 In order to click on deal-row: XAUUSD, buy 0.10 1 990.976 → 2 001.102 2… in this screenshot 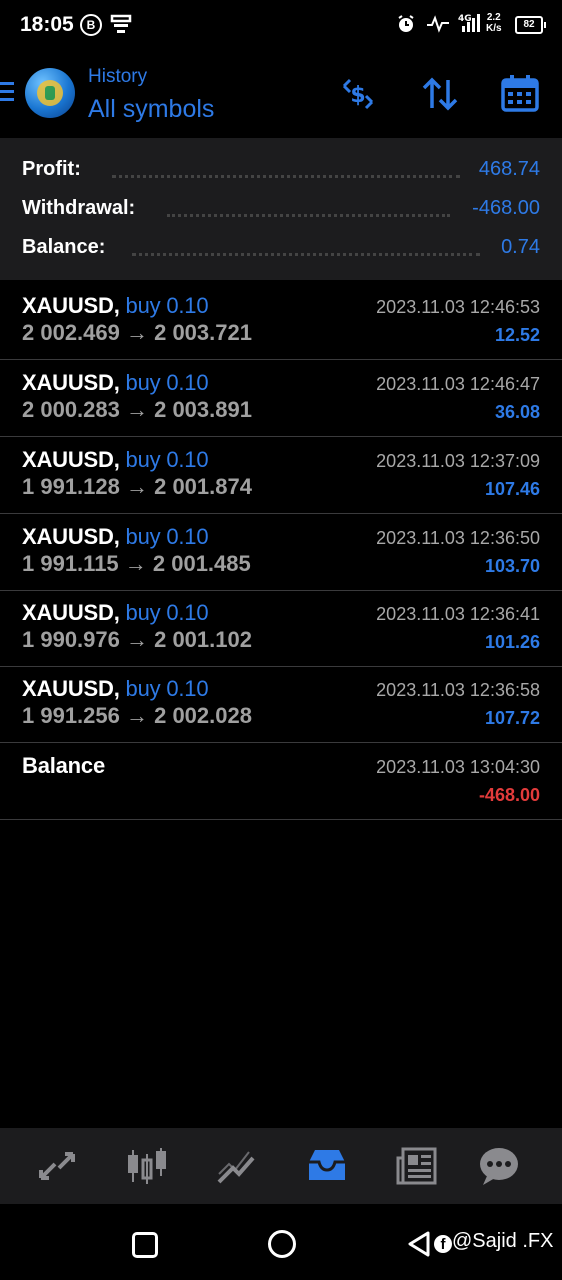, I will do `click(281, 628)`.